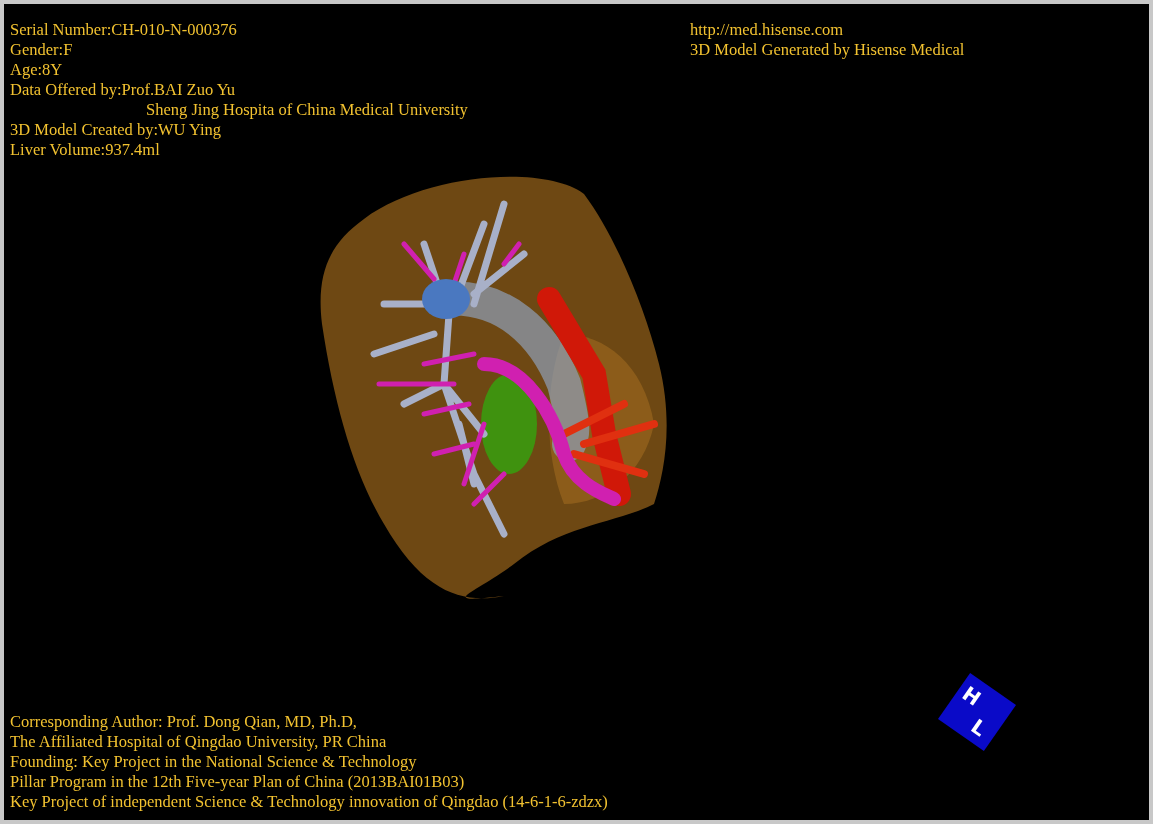 This screenshot has height=824, width=1153. What do you see at coordinates (184, 722) in the screenshot?
I see `credit-text: Corresponding Author: Prof. Dong Qian, MD, Ph.D,` at bounding box center [184, 722].